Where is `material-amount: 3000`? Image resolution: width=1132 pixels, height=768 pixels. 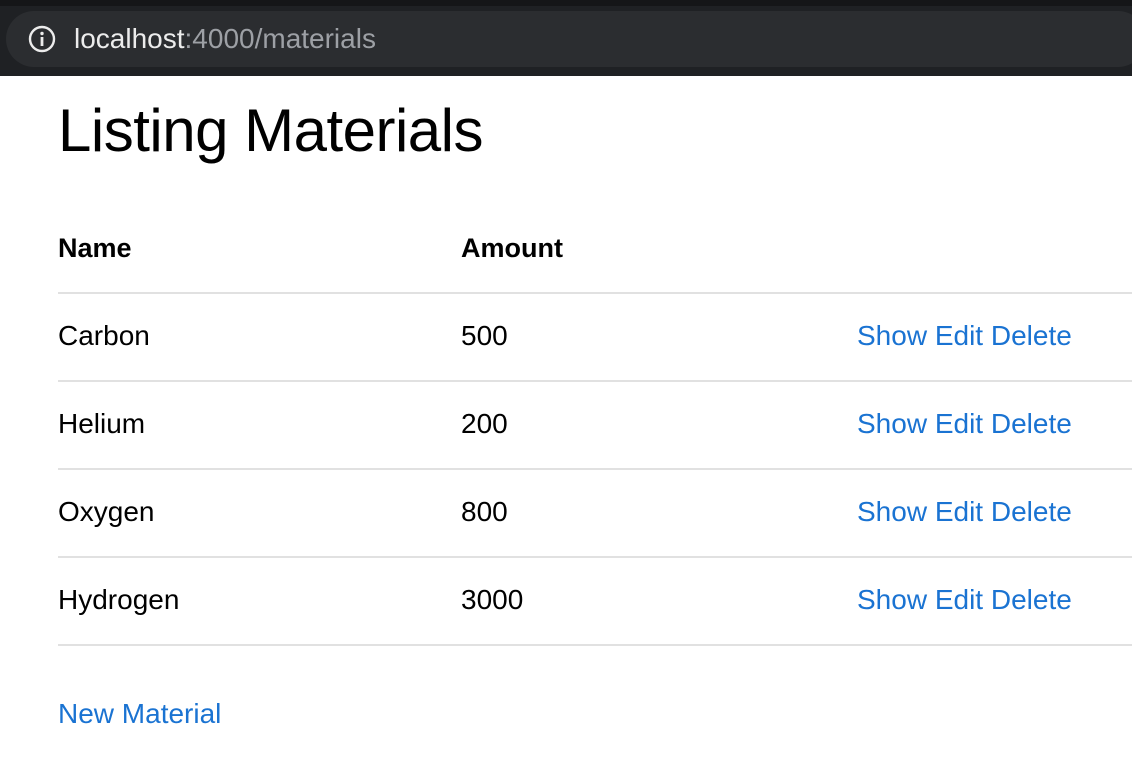
material-amount: 3000 is located at coordinates (492, 599).